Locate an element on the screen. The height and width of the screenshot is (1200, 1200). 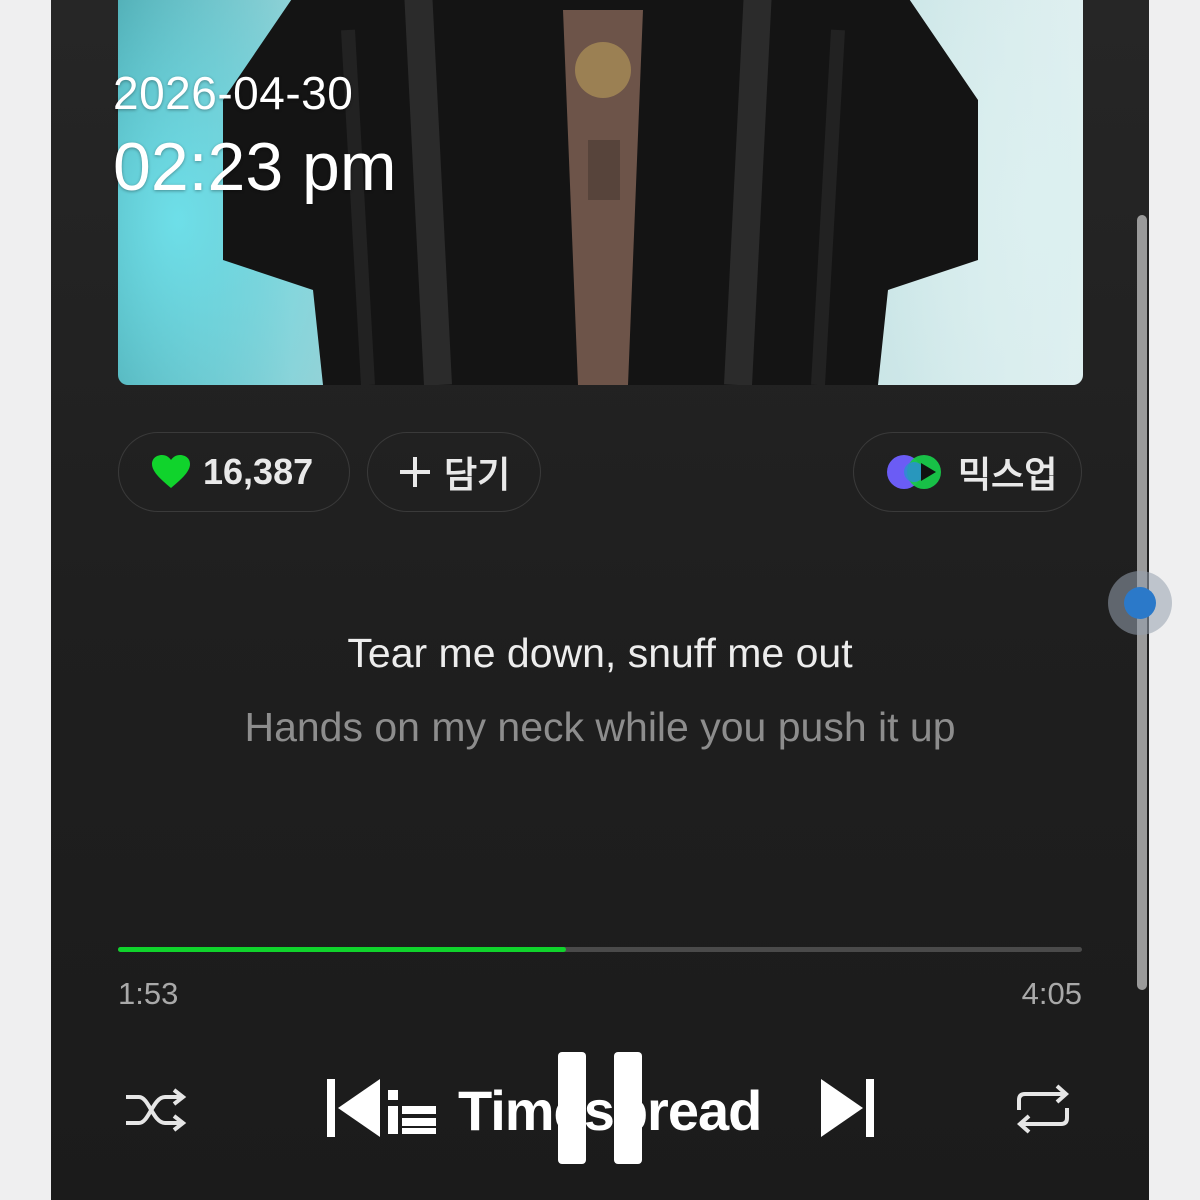
playlist-icon is located at coordinates (412, 1112).